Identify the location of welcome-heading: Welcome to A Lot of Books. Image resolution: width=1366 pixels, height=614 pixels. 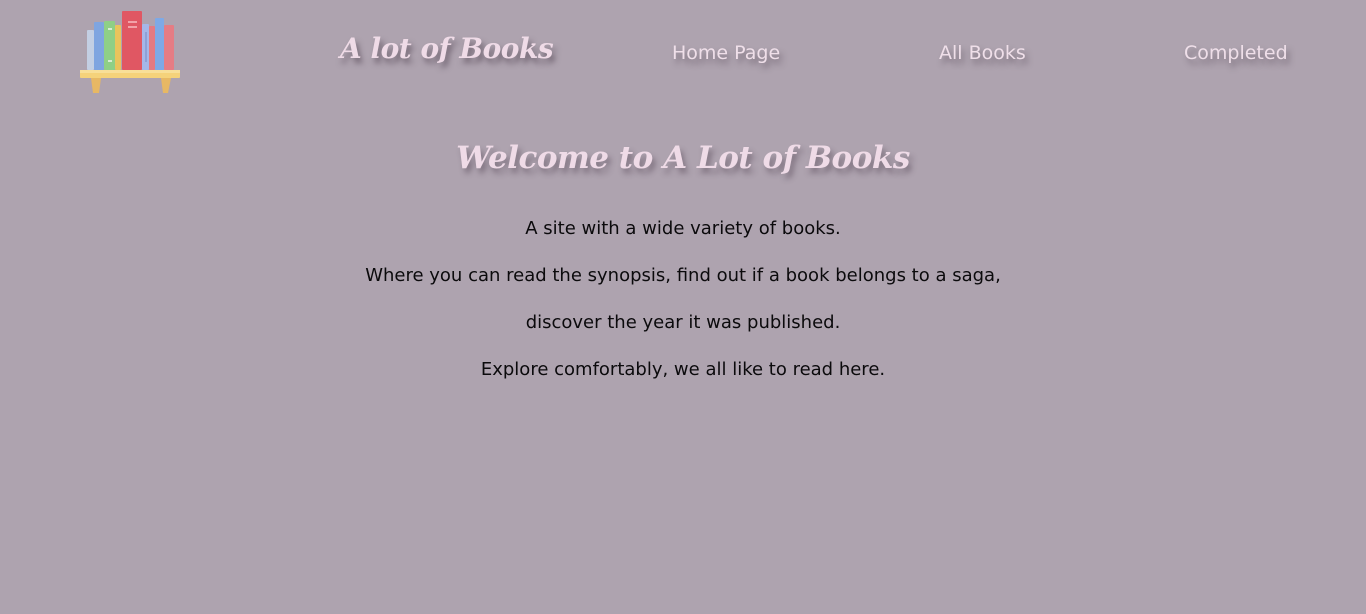
(683, 158).